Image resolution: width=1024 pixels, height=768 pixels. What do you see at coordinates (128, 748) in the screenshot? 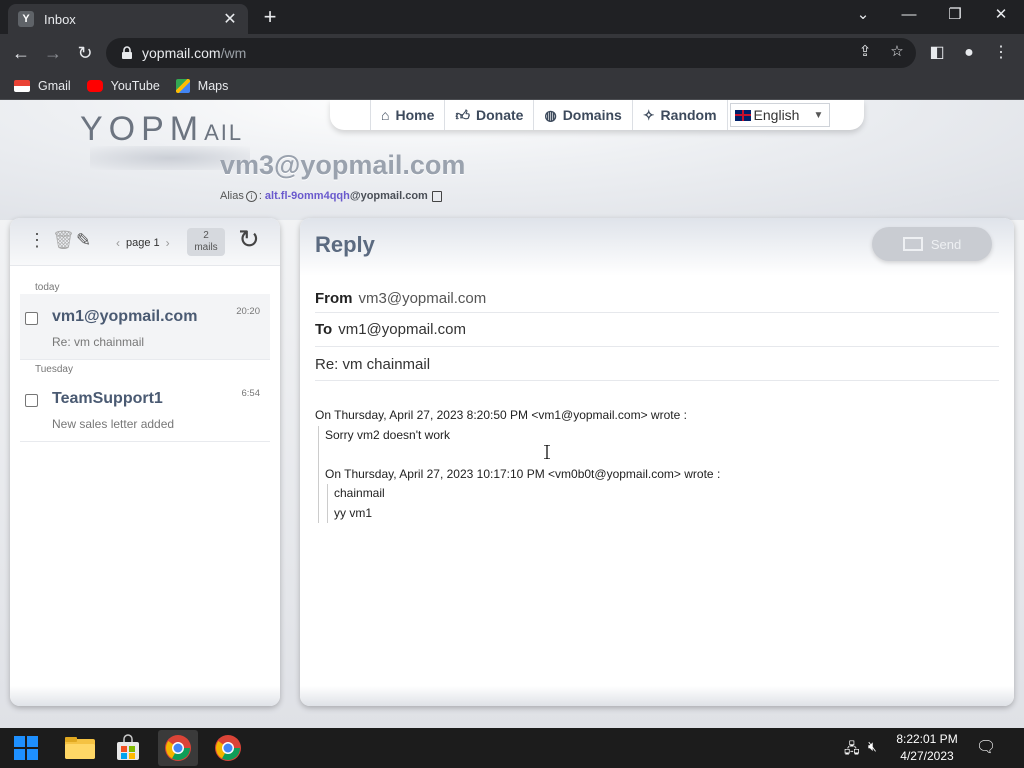
I see `microsoft-store-icon` at bounding box center [128, 748].